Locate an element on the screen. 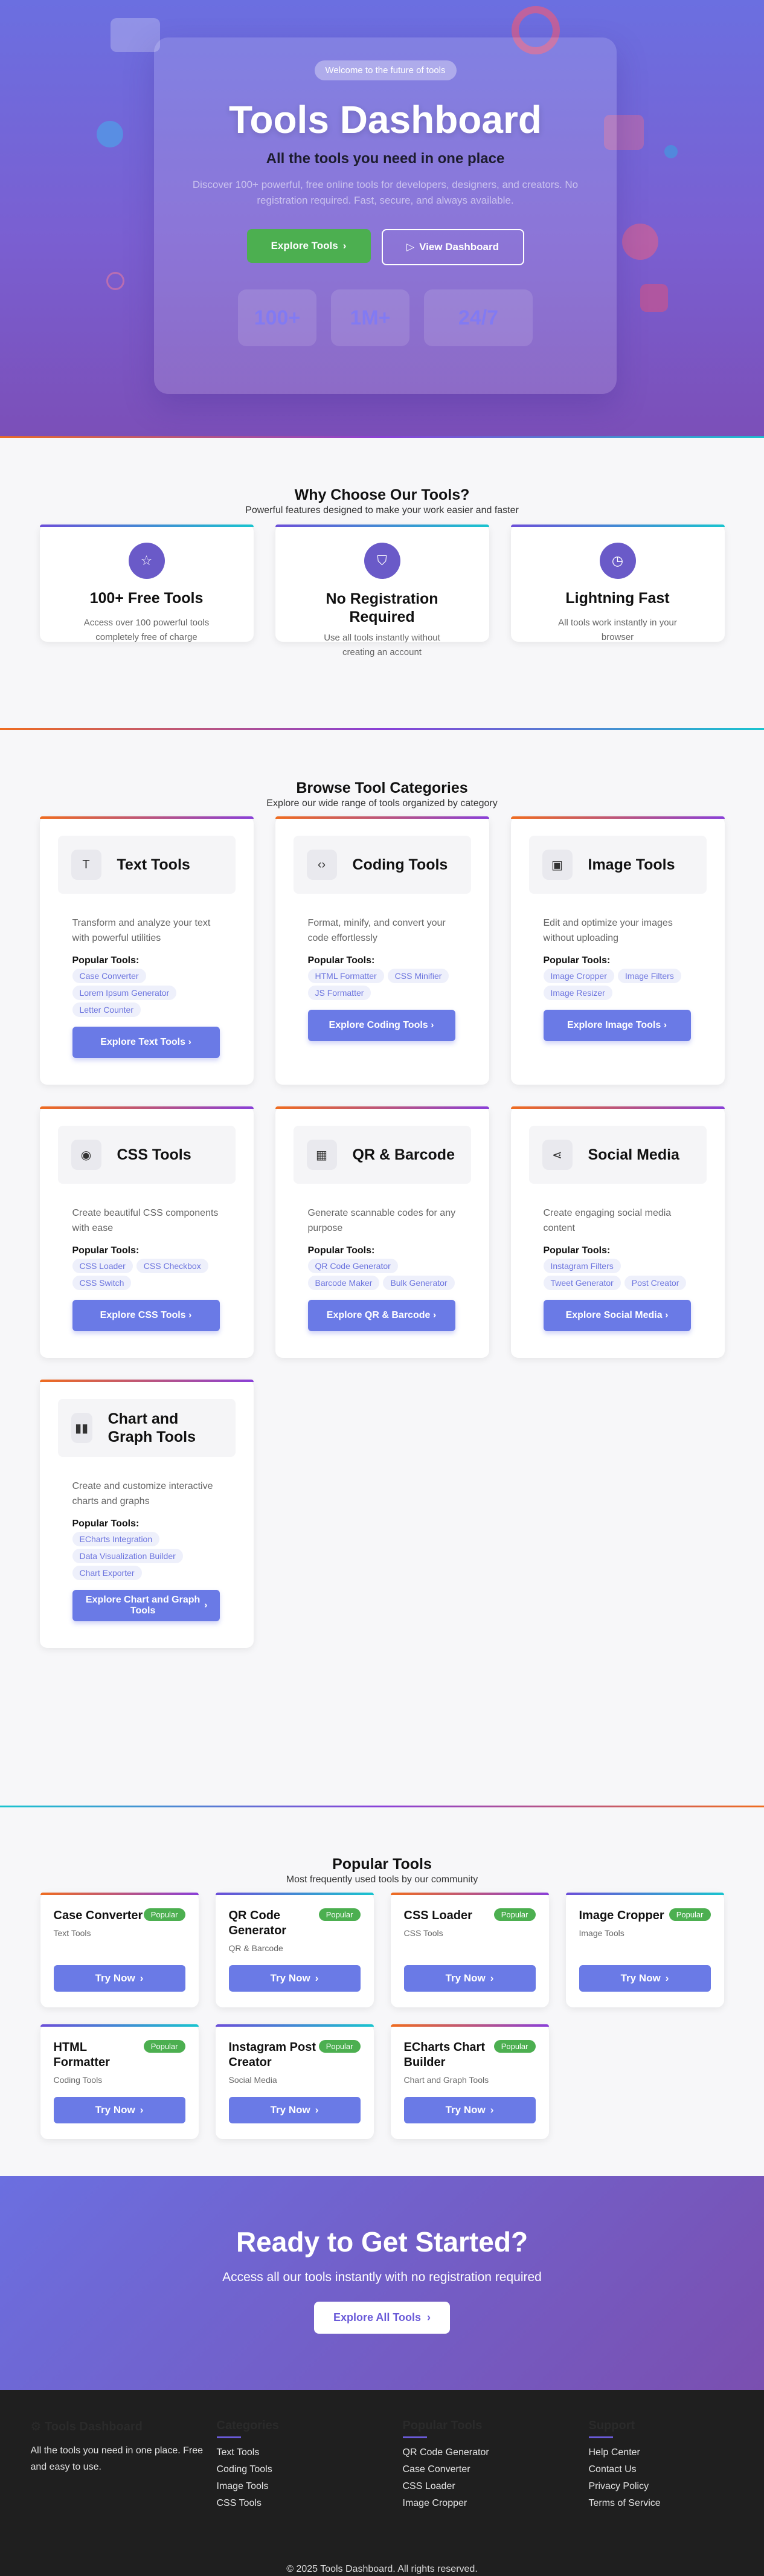  tool-category: Social Media is located at coordinates (252, 2080).